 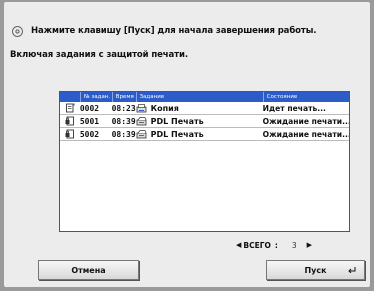 What do you see at coordinates (309, 245) in the screenshot?
I see `next-page-icon: ▶` at bounding box center [309, 245].